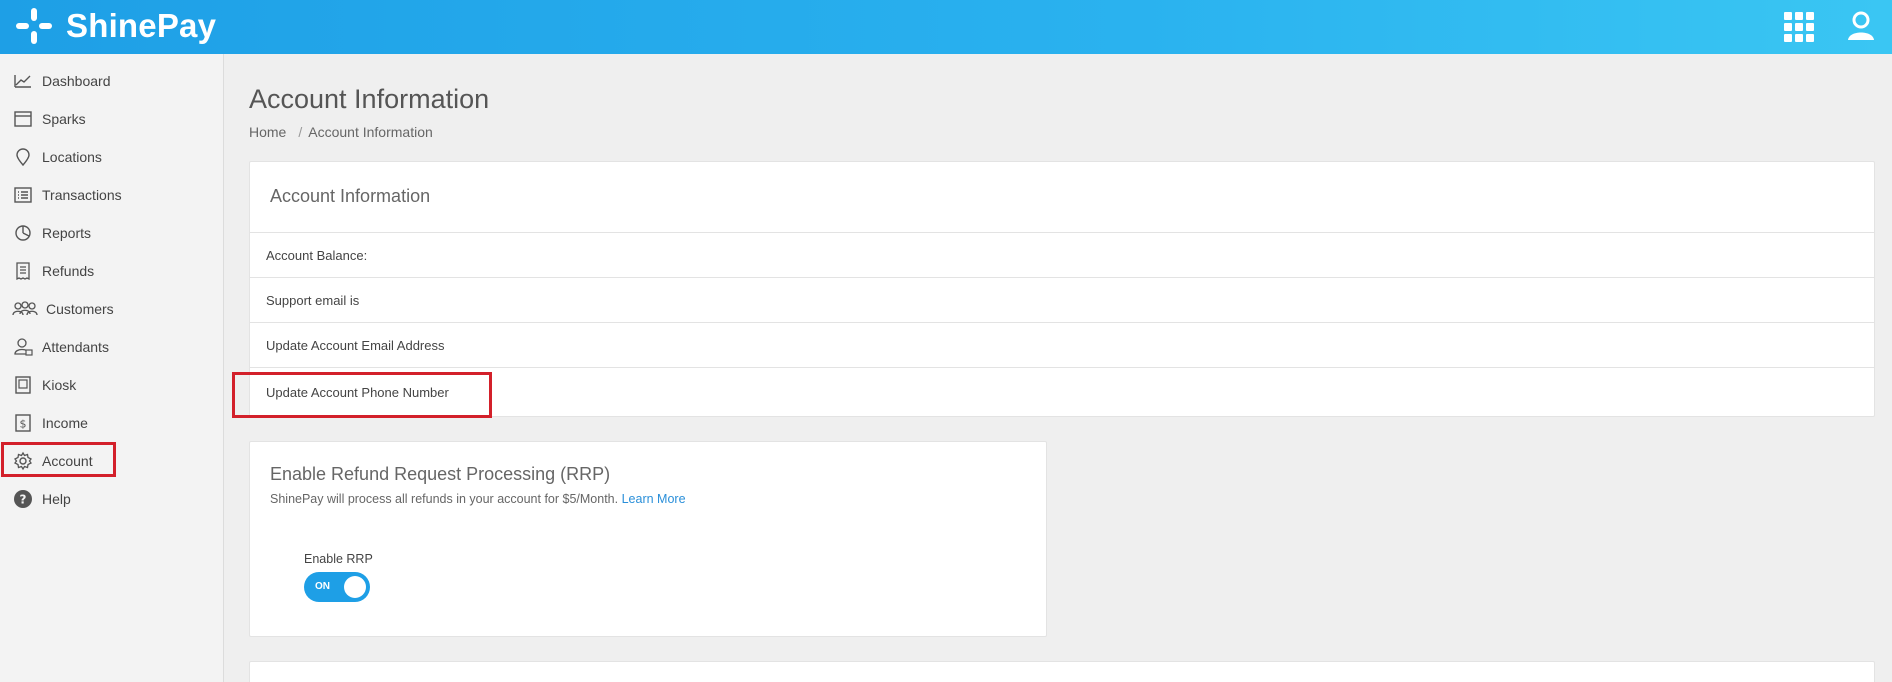 This screenshot has width=1892, height=682. I want to click on dollar-icon: $, so click(23, 423).